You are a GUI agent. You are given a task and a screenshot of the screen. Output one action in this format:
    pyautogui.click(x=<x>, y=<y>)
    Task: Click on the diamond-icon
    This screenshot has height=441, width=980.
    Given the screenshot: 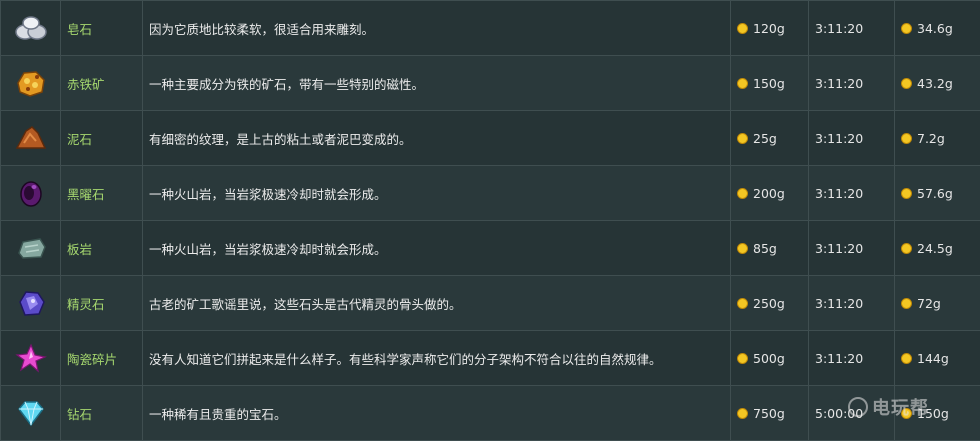 What is the action you would take?
    pyautogui.click(x=31, y=413)
    